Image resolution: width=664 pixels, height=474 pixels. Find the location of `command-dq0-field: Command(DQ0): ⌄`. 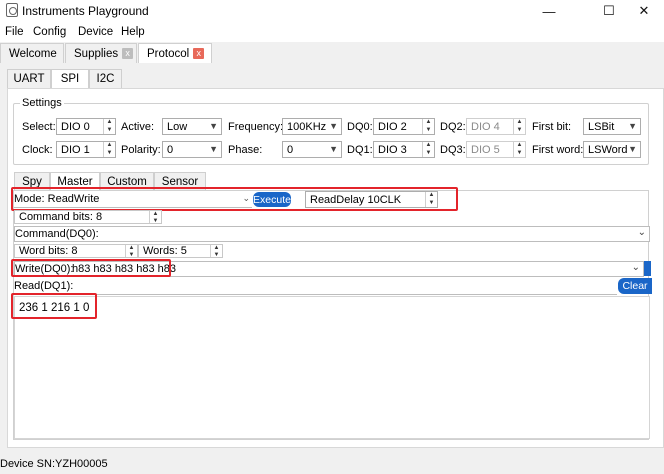

command-dq0-field: Command(DQ0): ⌄ is located at coordinates (332, 234).